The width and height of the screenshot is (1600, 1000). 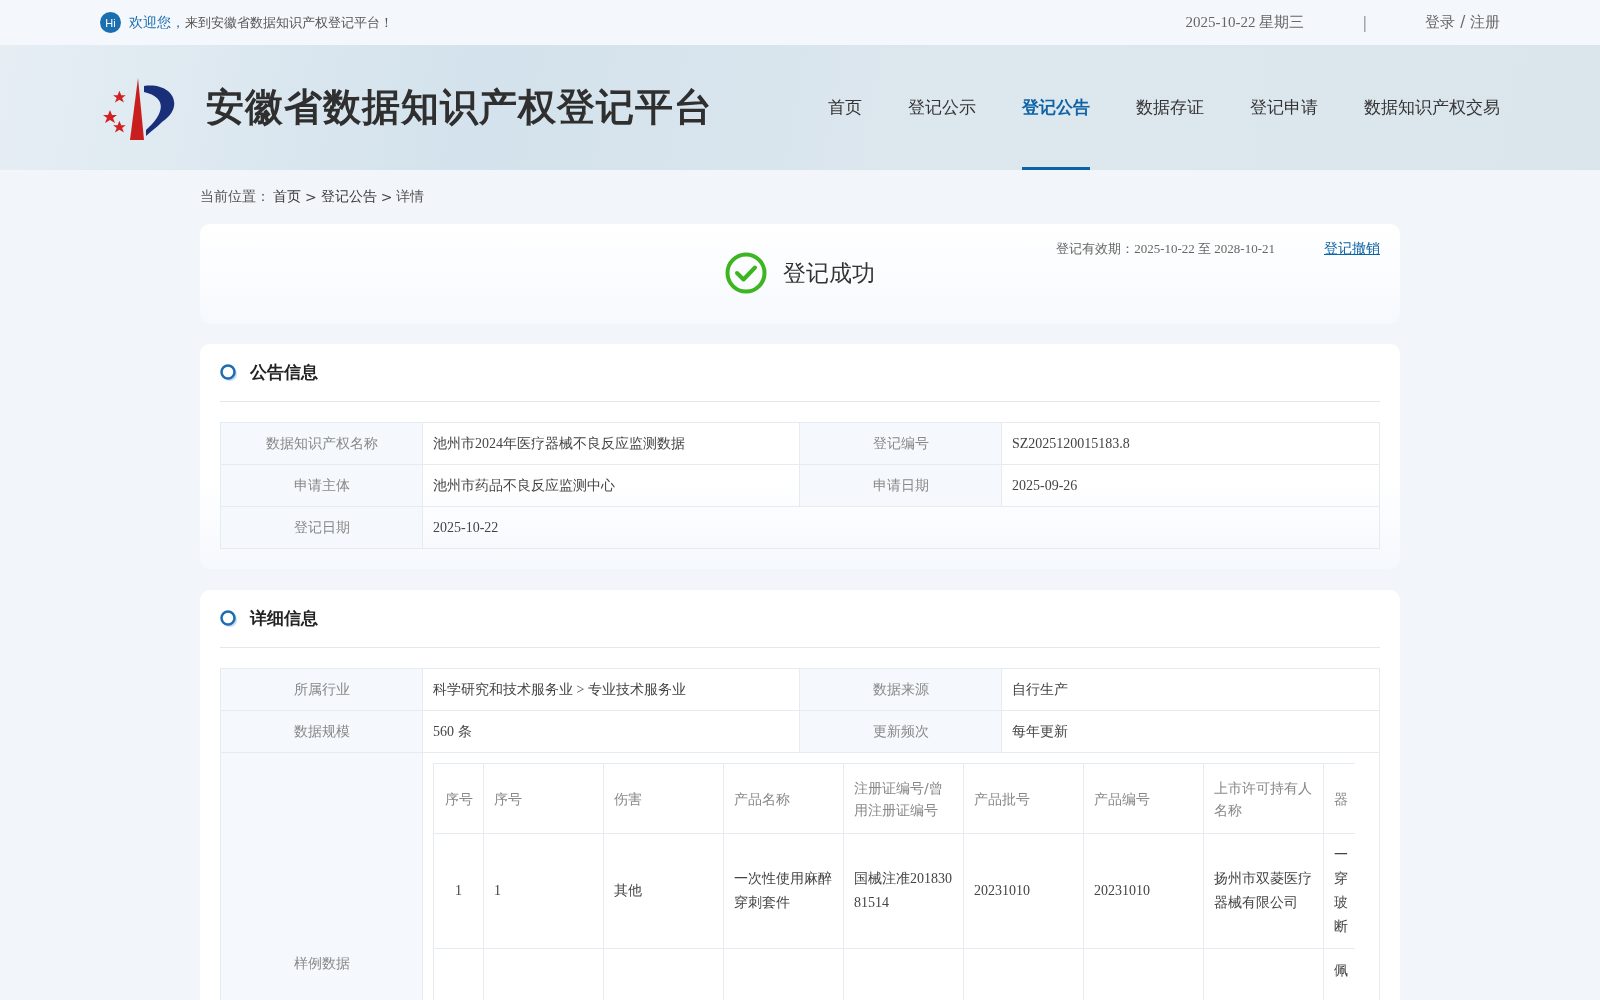 What do you see at coordinates (1191, 732) in the screenshot?
I see `field-value: 每年更新` at bounding box center [1191, 732].